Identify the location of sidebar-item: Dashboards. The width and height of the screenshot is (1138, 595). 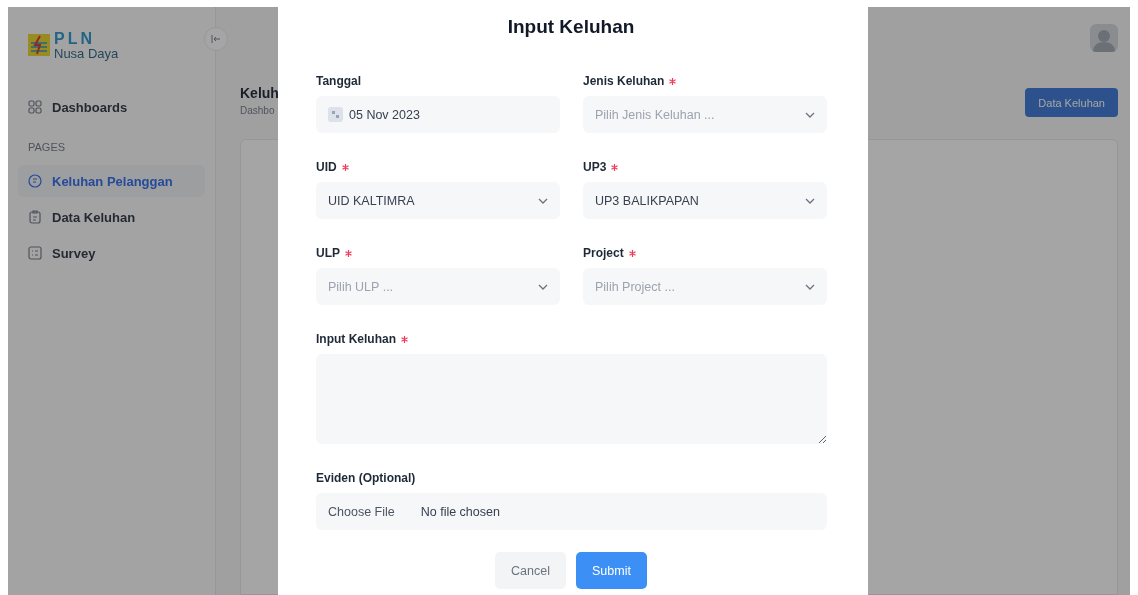
(111, 107).